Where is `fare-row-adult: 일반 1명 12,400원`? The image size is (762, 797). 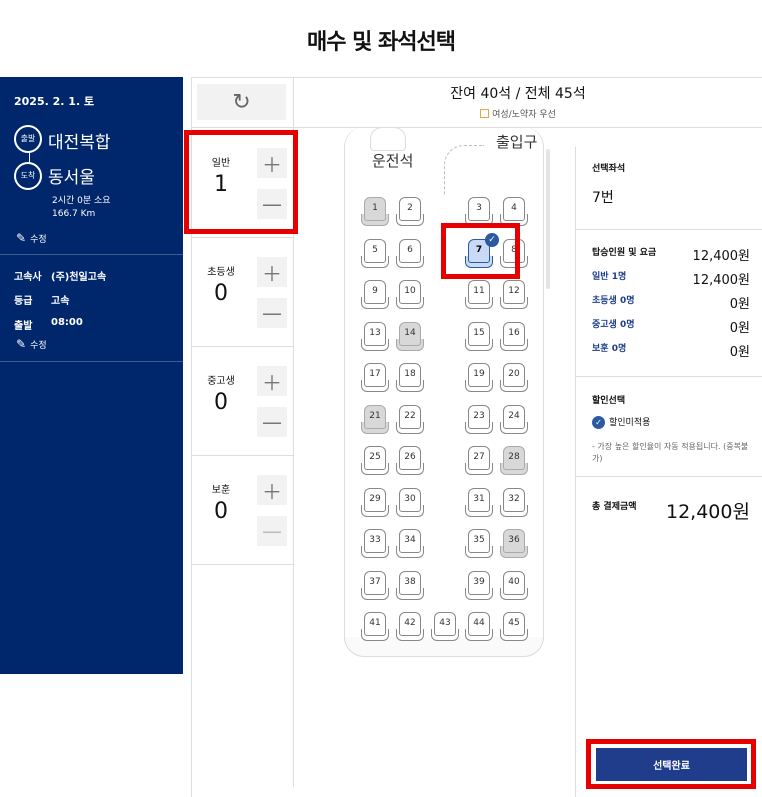 fare-row-adult: 일반 1명 12,400원 is located at coordinates (671, 278).